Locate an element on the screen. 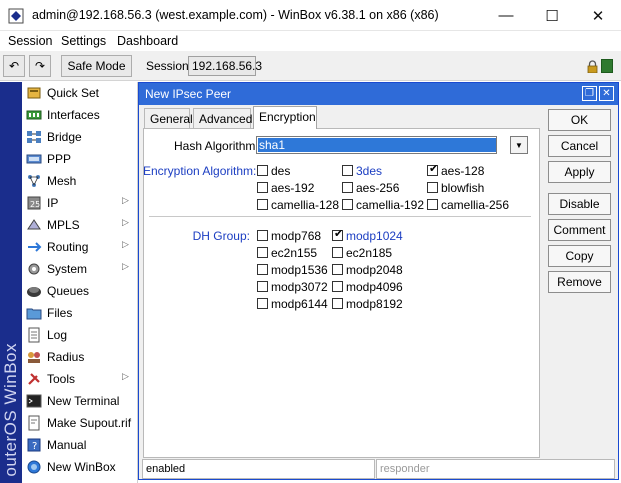  maximize-button: ☐ is located at coordinates (552, 15).